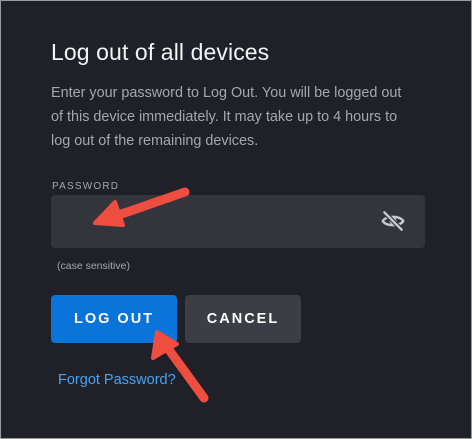  I want to click on forgot-password-link: Forgot Password?, so click(117, 380).